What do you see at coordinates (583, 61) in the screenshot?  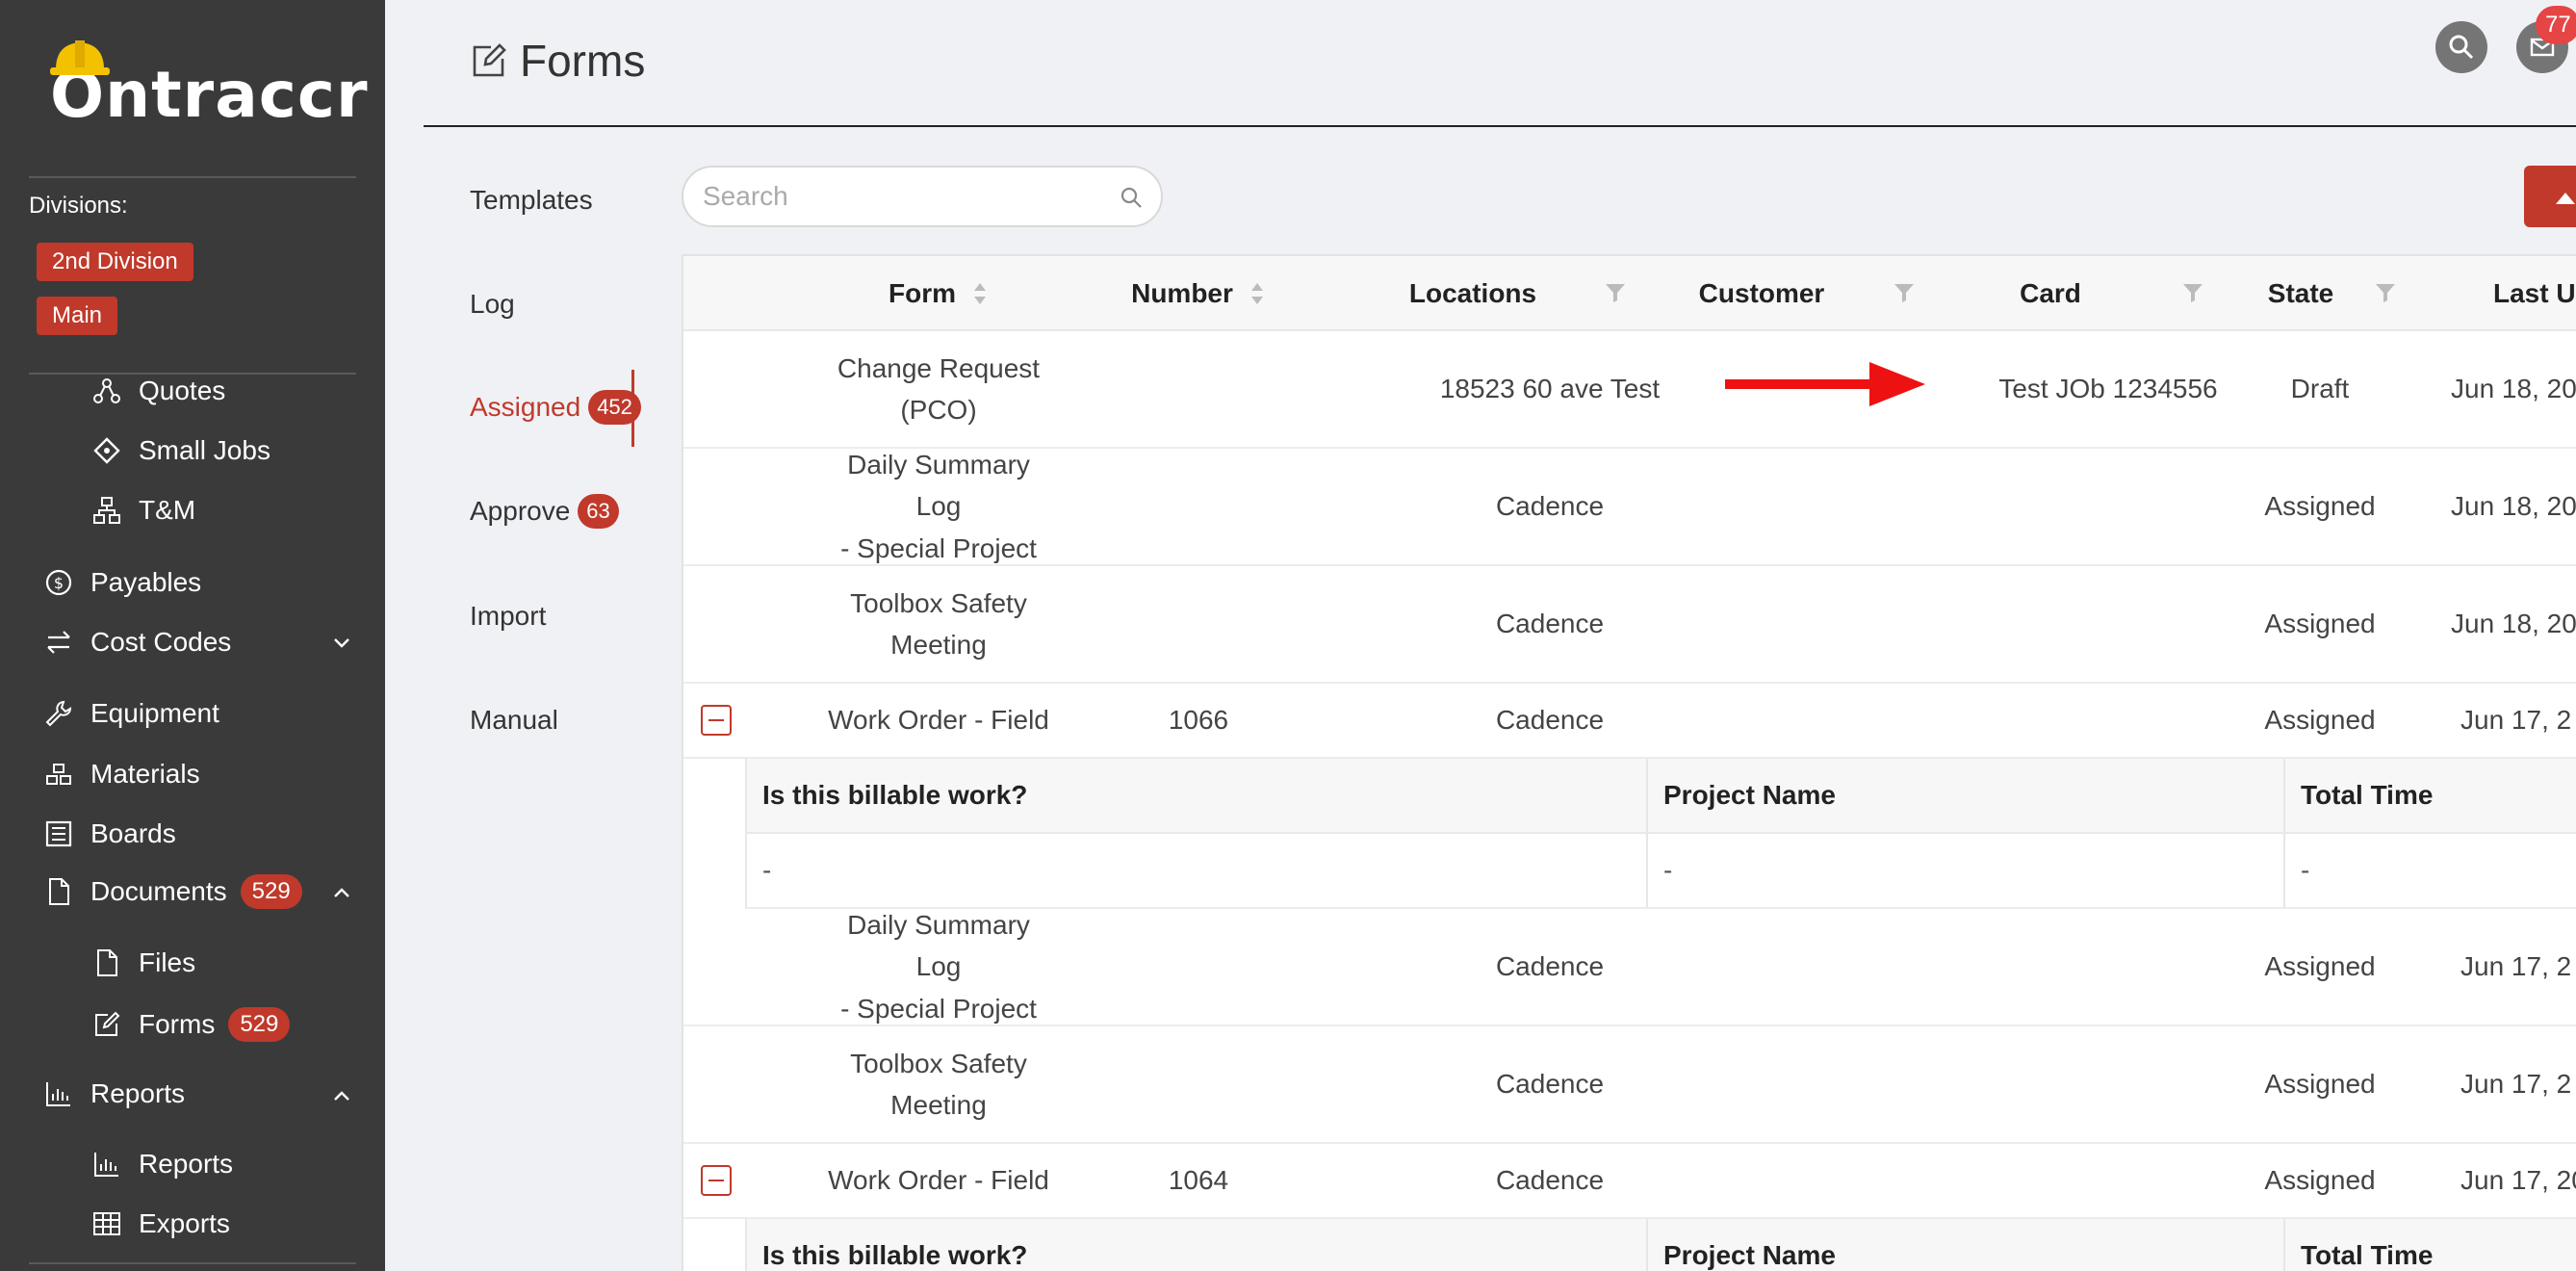 I see `page-title-text: Forms` at bounding box center [583, 61].